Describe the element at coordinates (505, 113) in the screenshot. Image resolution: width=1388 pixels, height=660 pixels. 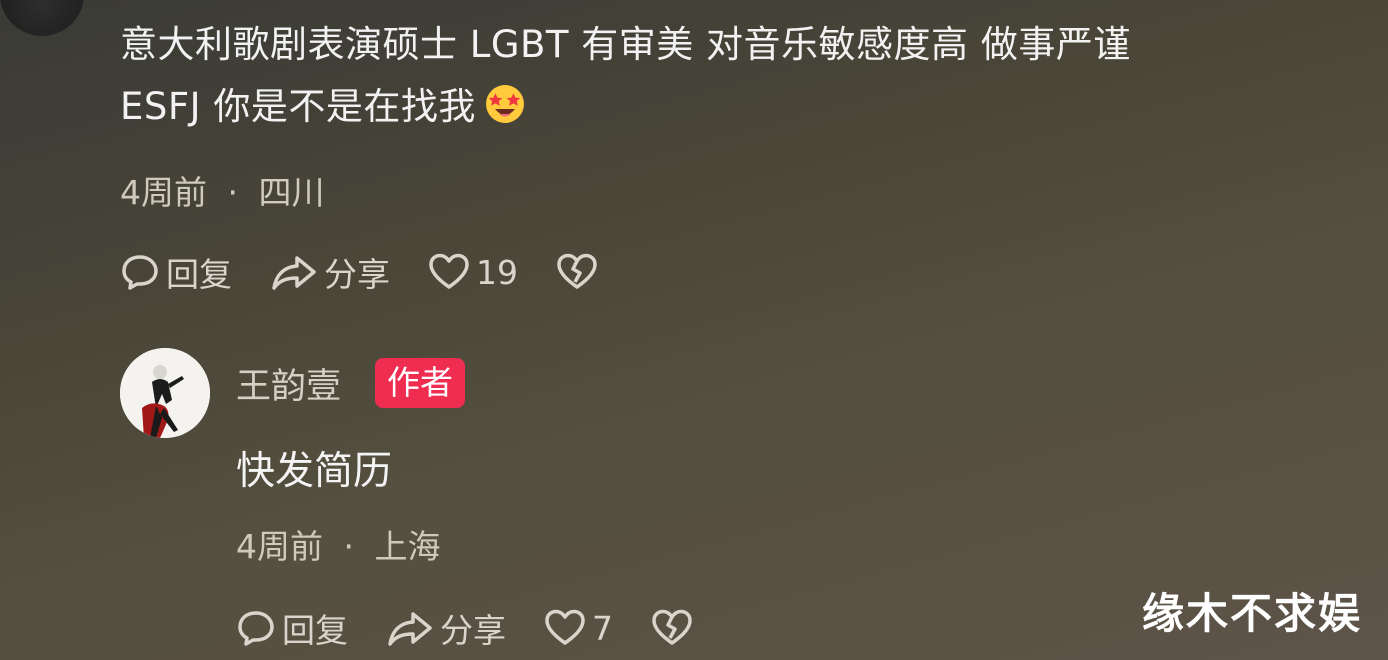
I see `star-struck-emoji-icon` at that location.